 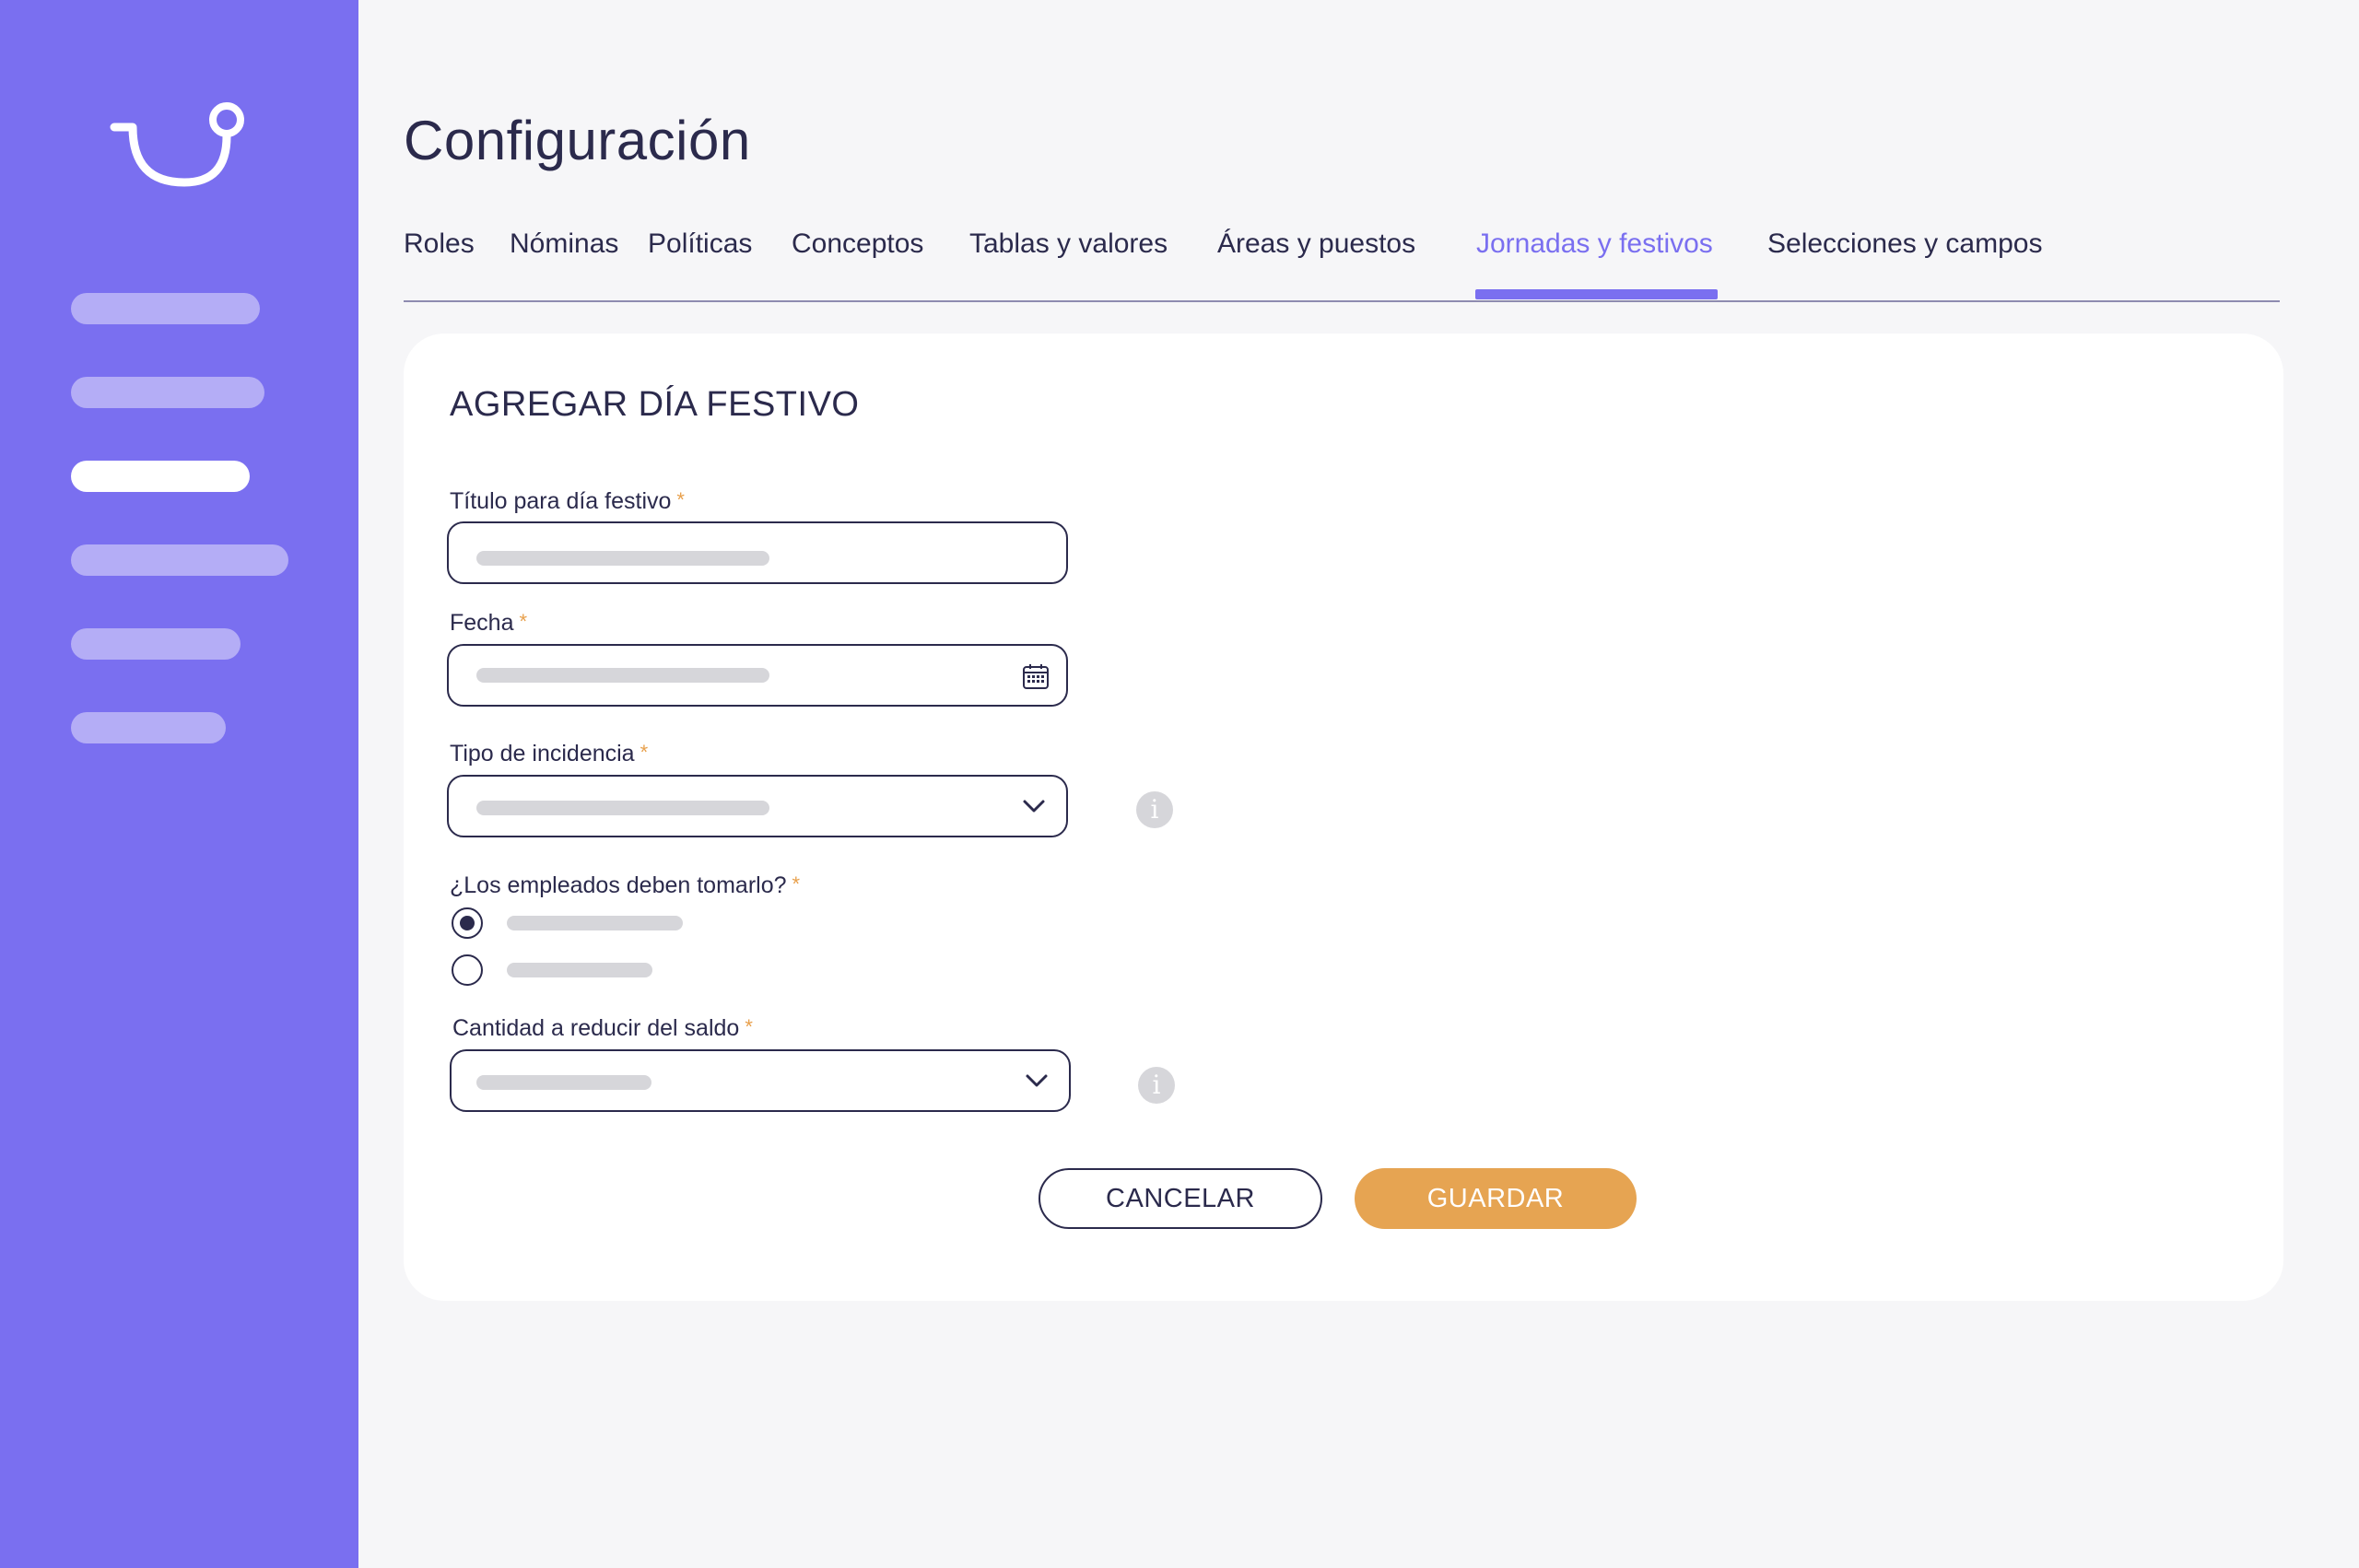 I want to click on tab-areas-y-puestos: Áreas y puestos, so click(x=1316, y=244).